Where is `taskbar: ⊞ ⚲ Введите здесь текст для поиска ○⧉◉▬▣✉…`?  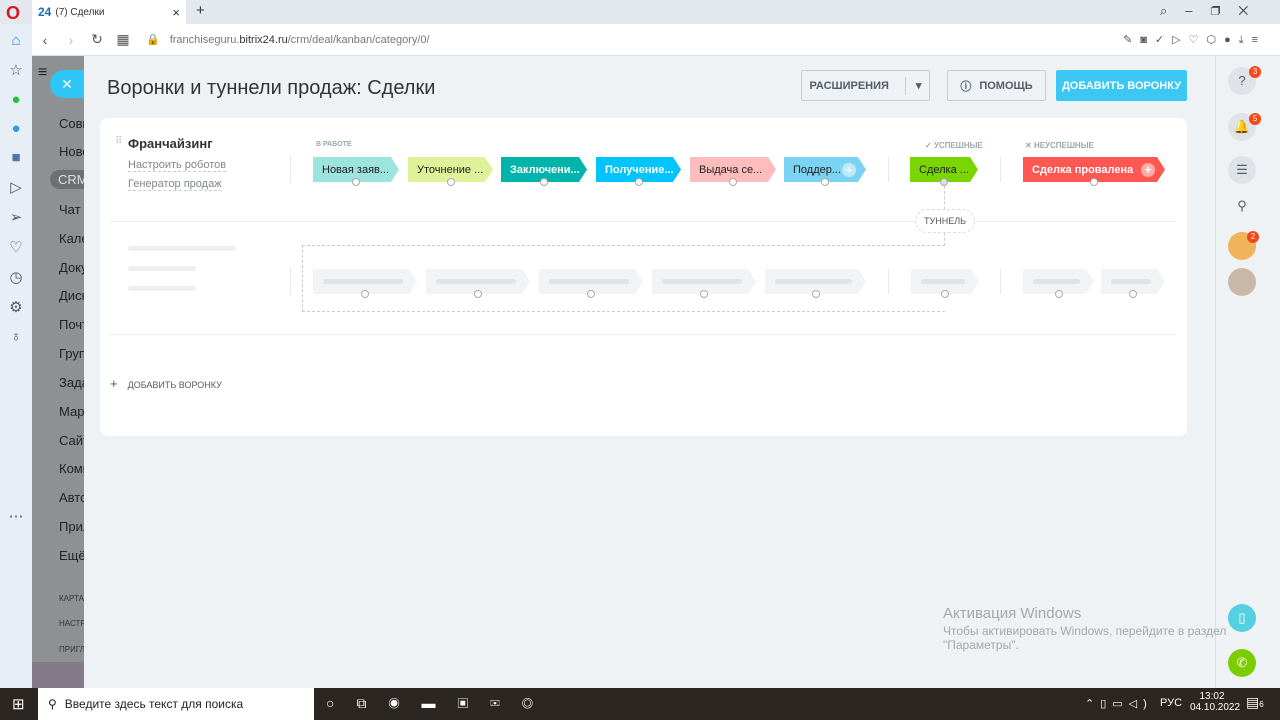
taskbar: ⊞ ⚲ Введите здесь текст для поиска ○⧉◉▬▣✉… is located at coordinates (640, 704).